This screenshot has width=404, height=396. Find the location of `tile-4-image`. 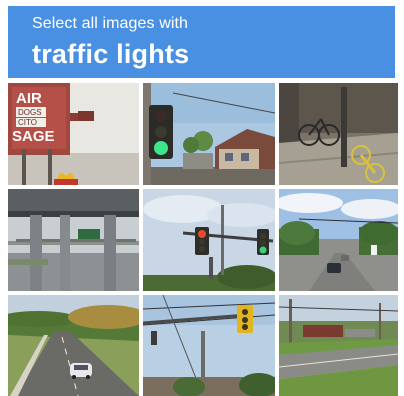

tile-4-image is located at coordinates (73, 240).